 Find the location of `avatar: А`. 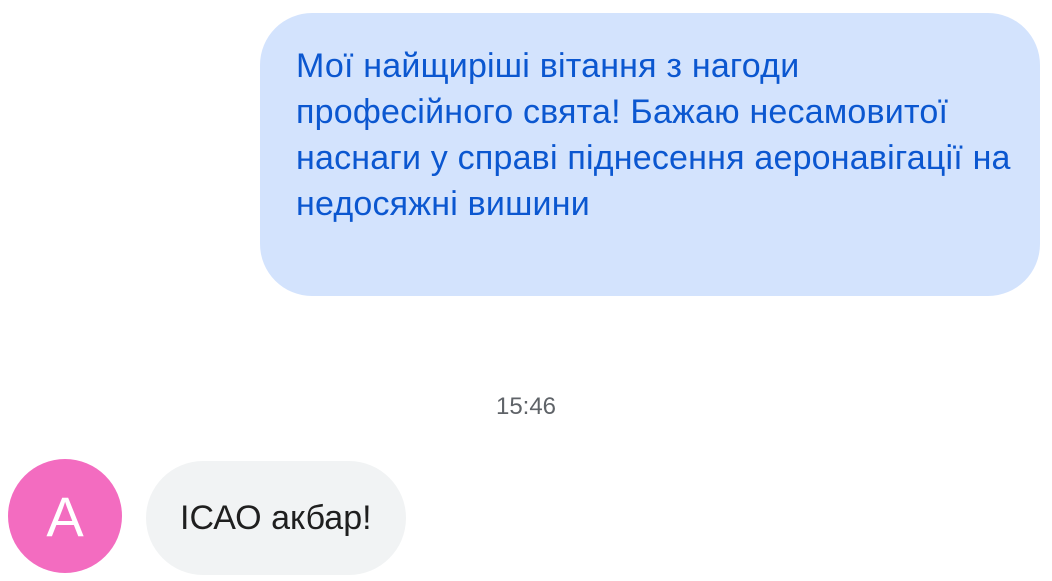

avatar: А is located at coordinates (65, 516).